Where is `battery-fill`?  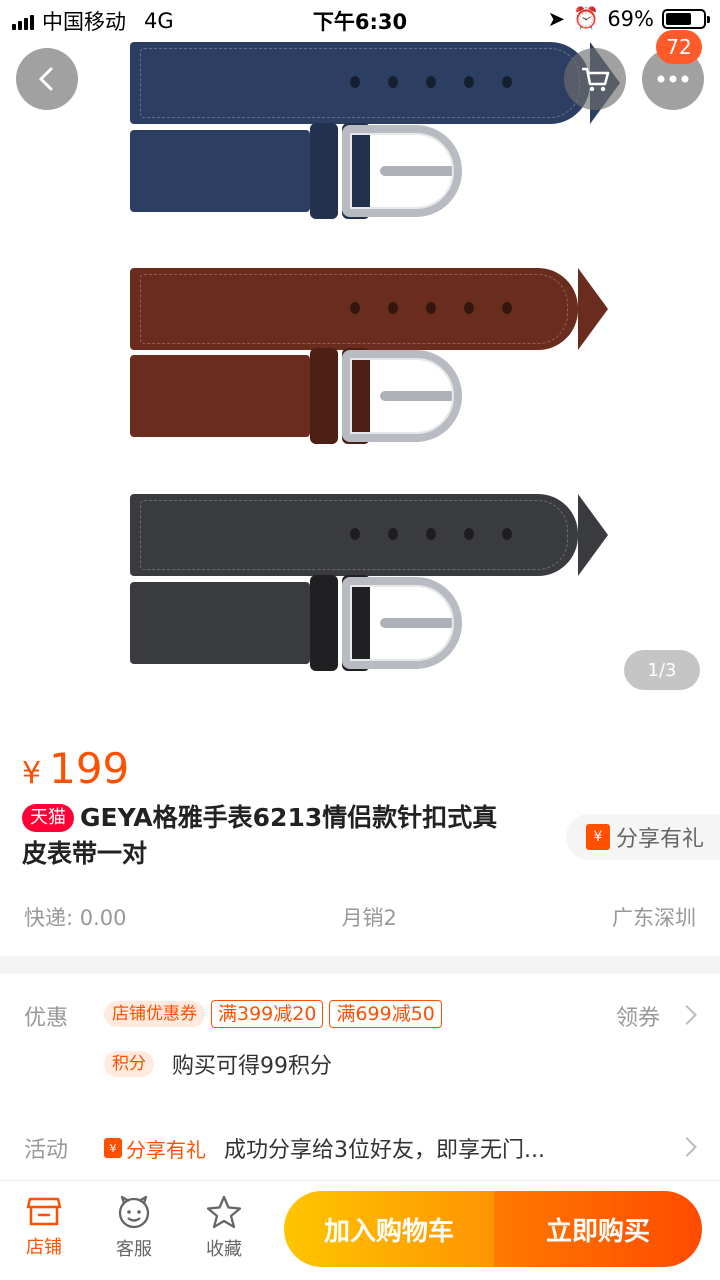 battery-fill is located at coordinates (678, 18).